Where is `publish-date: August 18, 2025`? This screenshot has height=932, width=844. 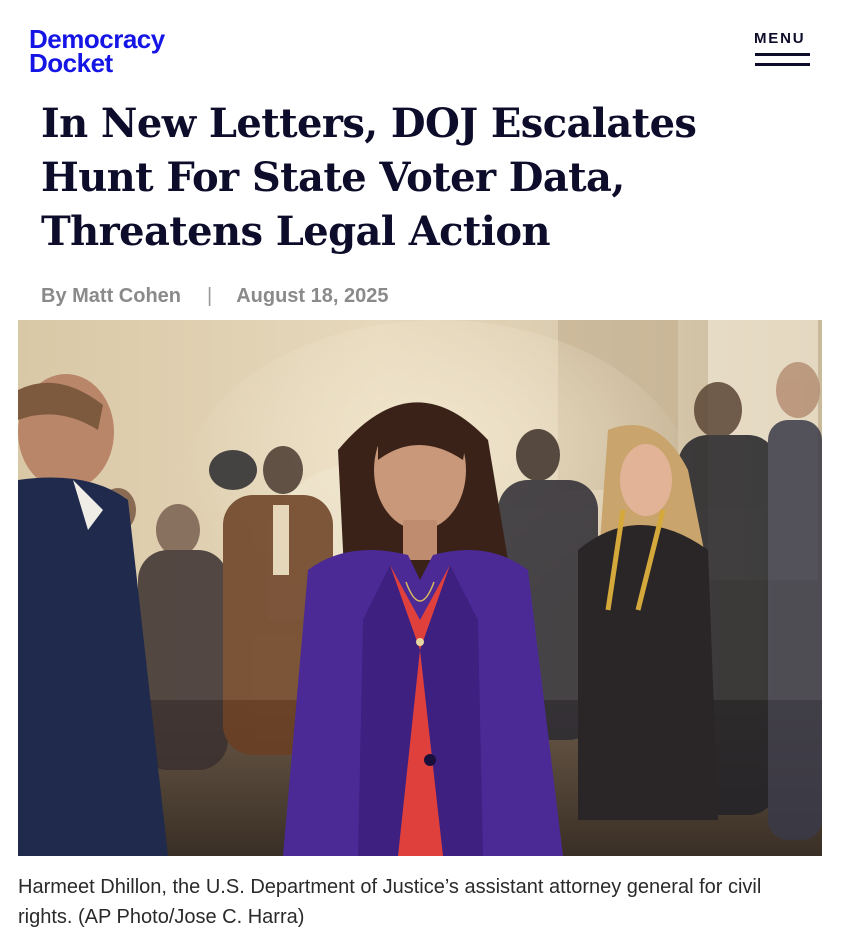 publish-date: August 18, 2025 is located at coordinates (312, 295).